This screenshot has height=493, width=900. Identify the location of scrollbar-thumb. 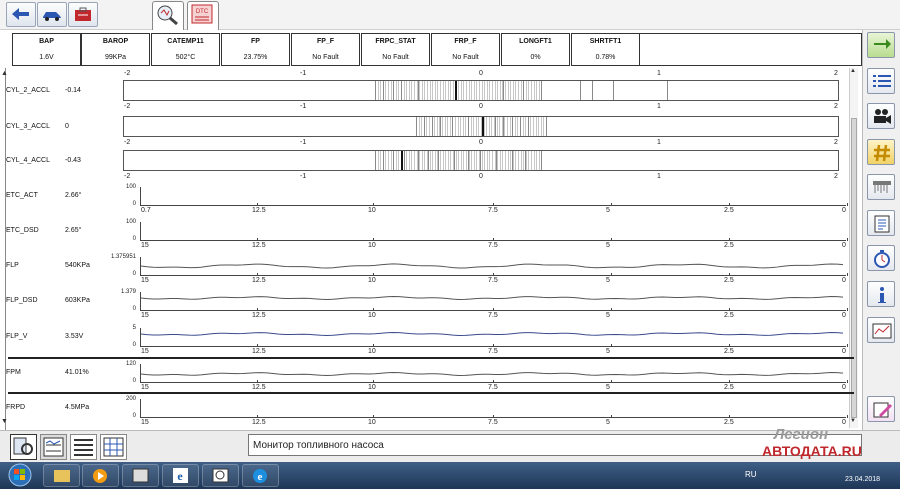
(854, 268).